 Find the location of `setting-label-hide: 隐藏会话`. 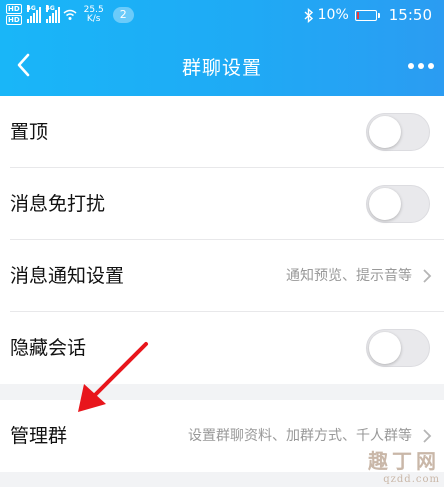

setting-label-hide: 隐藏会话 is located at coordinates (48, 348).